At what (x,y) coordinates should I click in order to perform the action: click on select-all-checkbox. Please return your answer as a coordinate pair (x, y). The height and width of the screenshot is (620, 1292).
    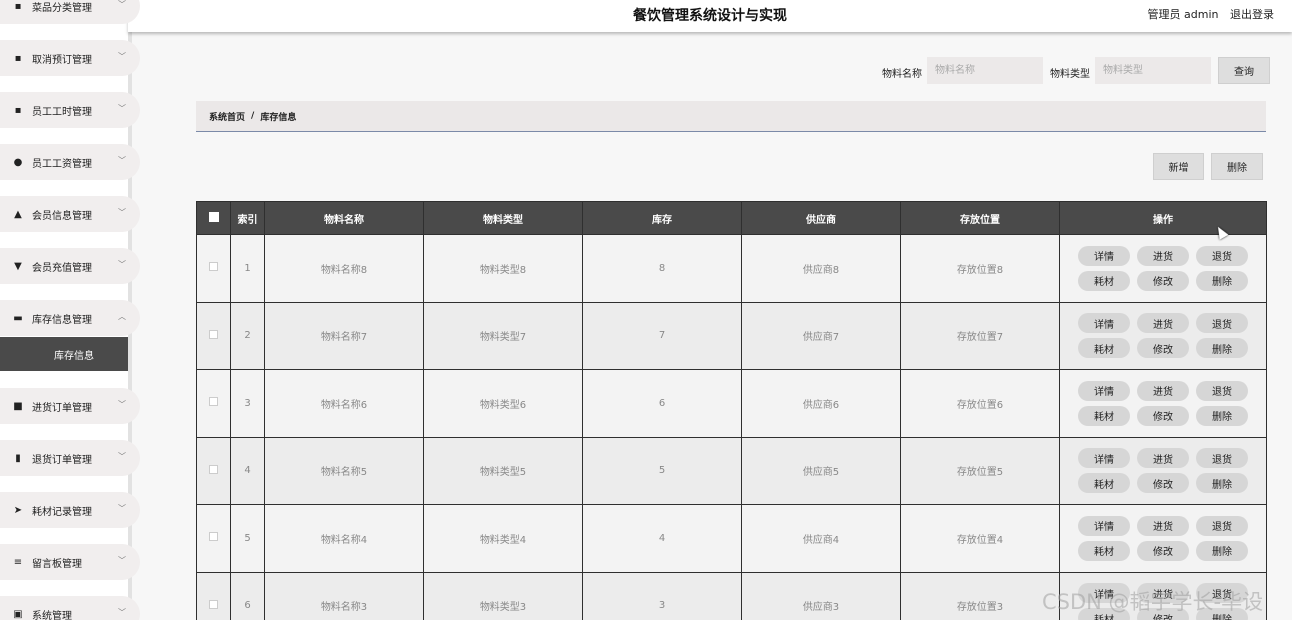
    Looking at the image, I should click on (213, 216).